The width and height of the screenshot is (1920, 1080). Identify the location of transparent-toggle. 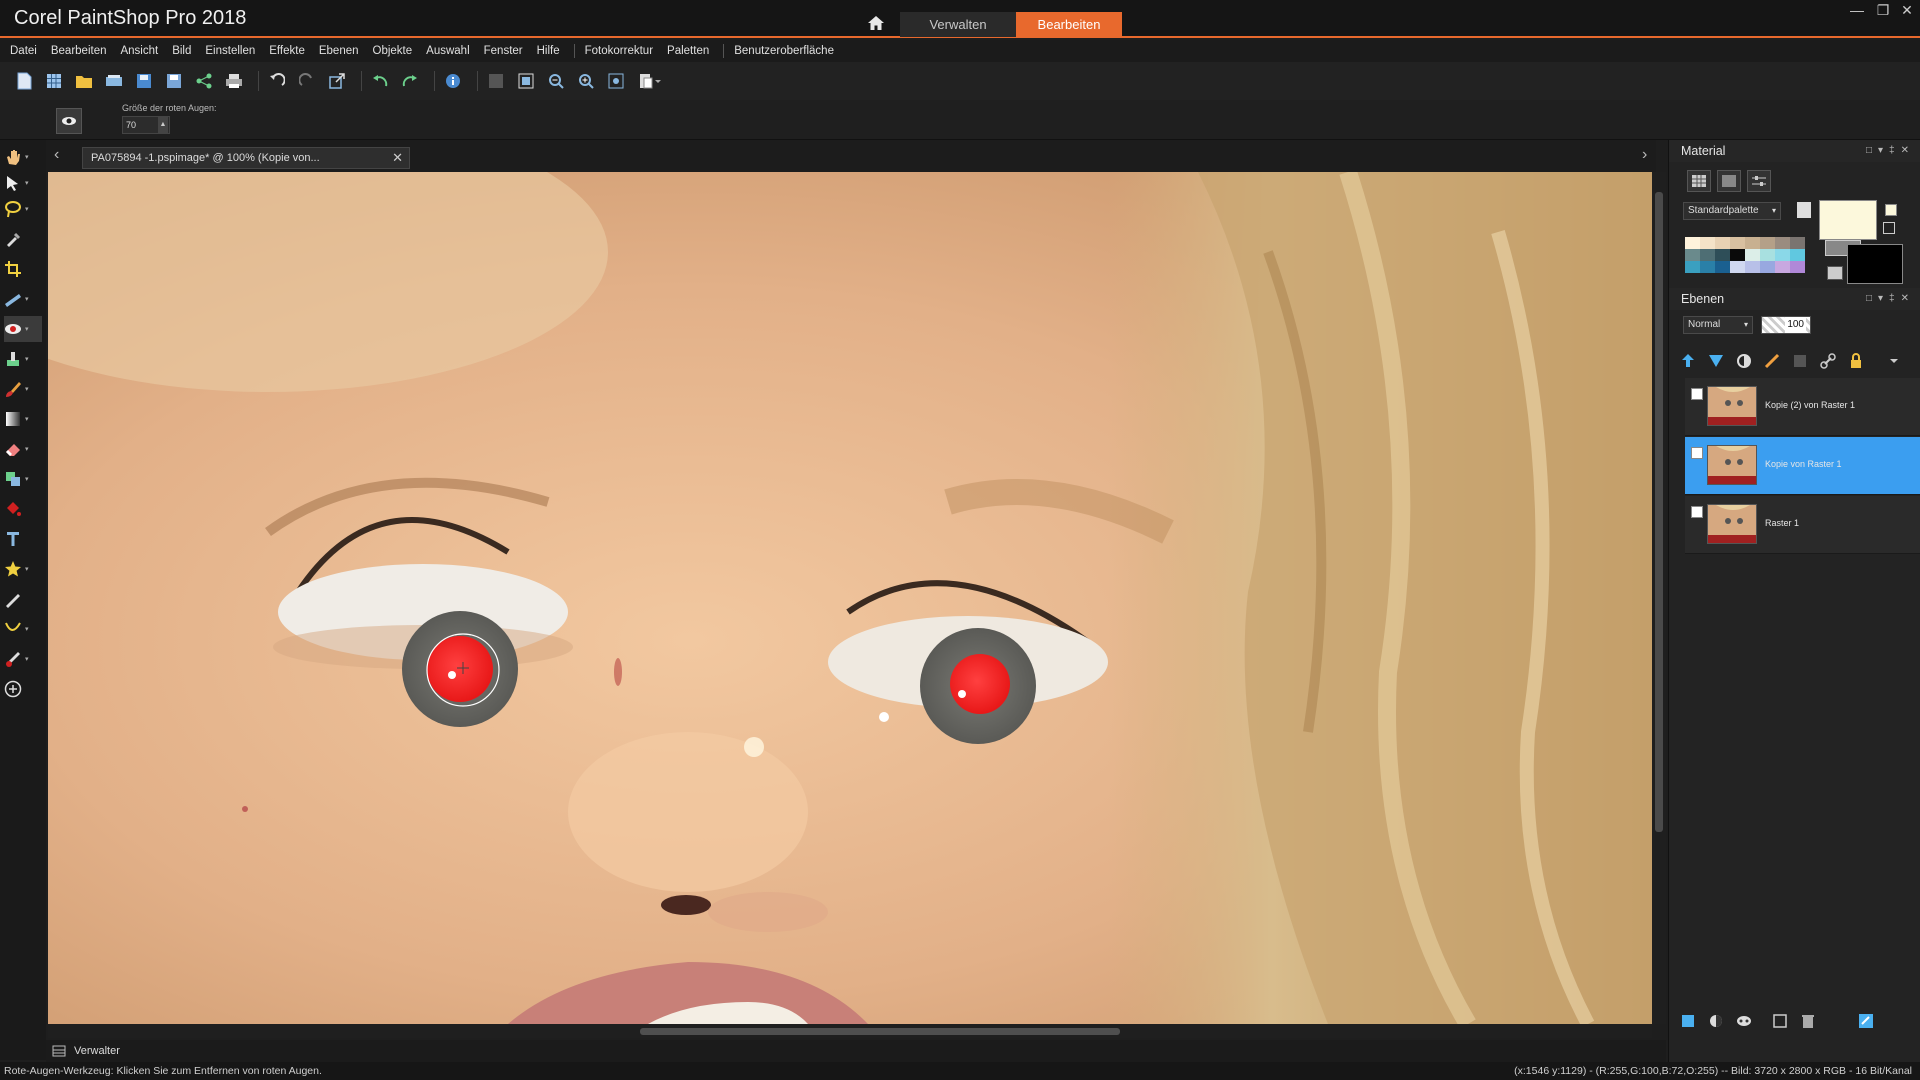
(1835, 273).